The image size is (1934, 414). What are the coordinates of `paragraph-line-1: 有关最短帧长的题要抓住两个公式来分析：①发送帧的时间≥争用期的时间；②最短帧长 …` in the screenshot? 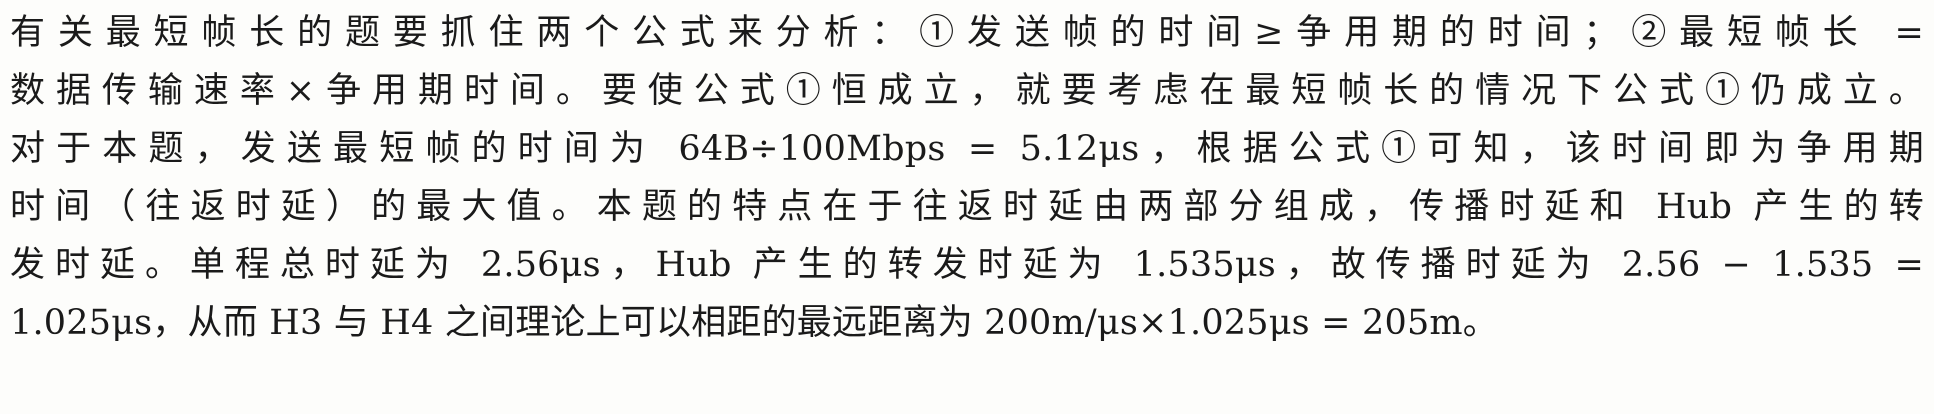 It's located at (967, 33).